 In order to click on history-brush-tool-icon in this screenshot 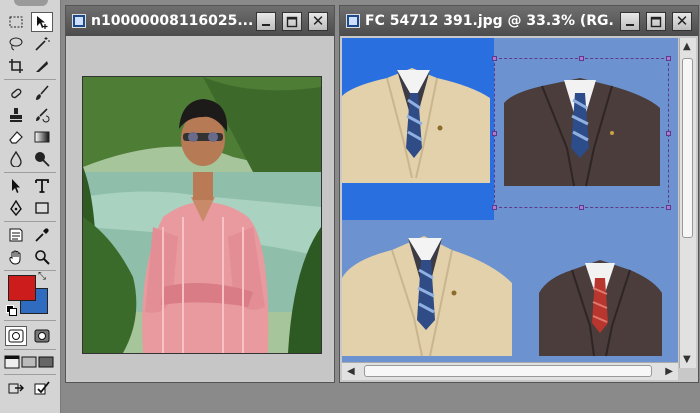, I will do `click(42, 115)`.